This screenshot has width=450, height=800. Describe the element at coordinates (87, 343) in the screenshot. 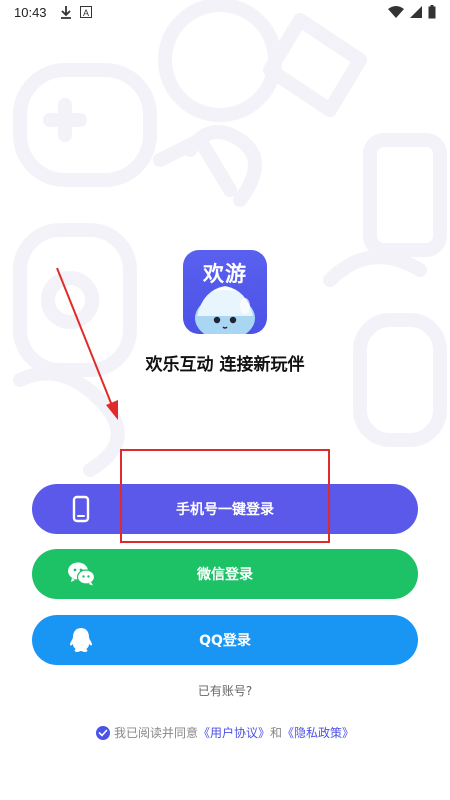

I see `annotation-arrow` at that location.